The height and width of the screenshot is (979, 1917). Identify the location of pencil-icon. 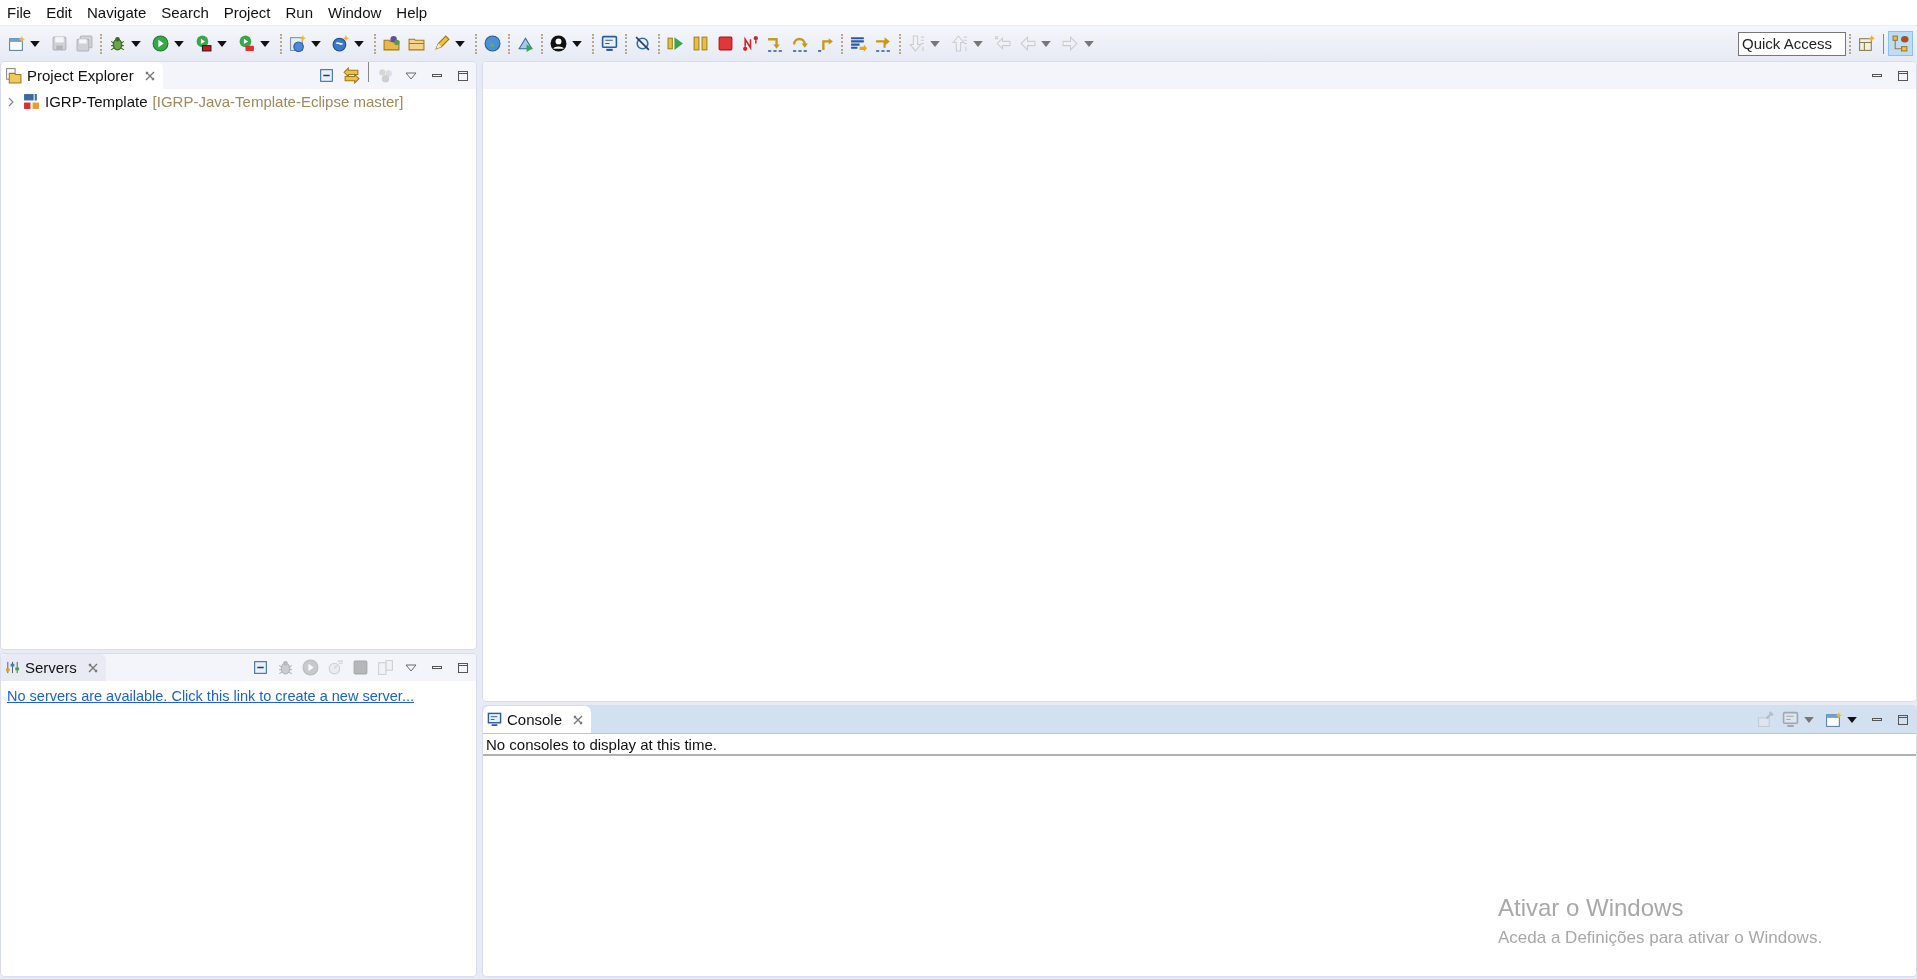
(441, 43).